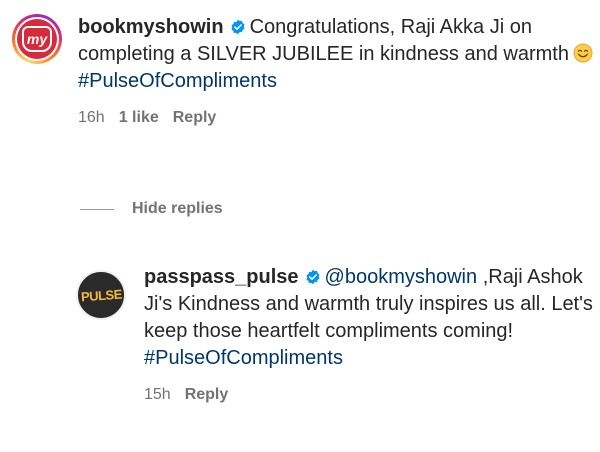 The image size is (600, 452). What do you see at coordinates (91, 117) in the screenshot?
I see `timestamp: 16h` at bounding box center [91, 117].